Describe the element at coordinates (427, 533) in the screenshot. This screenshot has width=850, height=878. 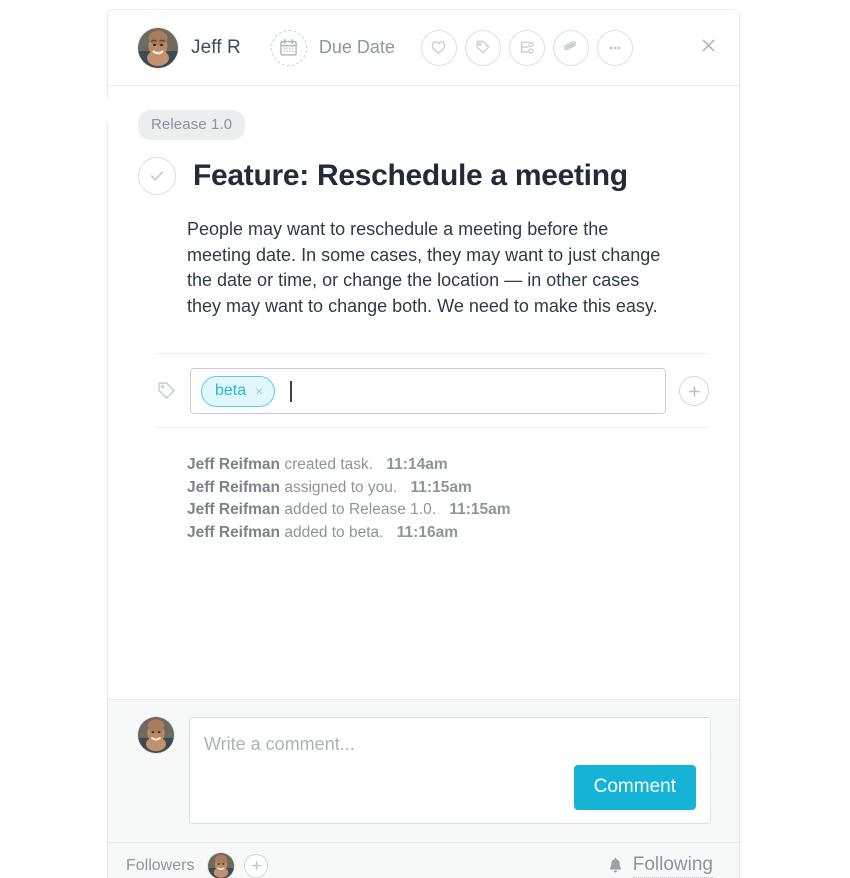
I see `activity-time: 11:16am` at that location.